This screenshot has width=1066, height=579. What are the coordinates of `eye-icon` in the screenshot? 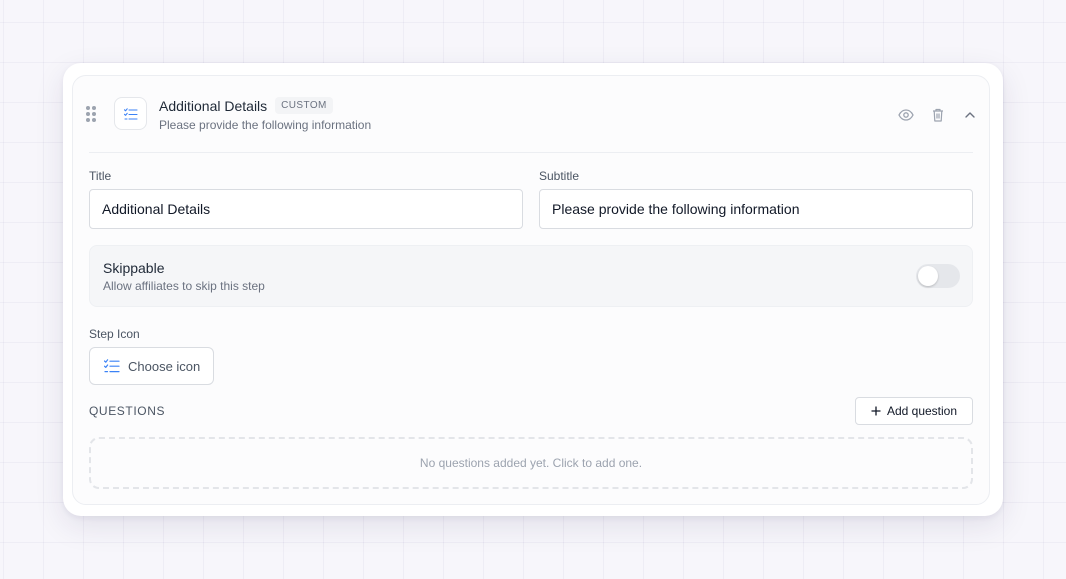 It's located at (906, 115).